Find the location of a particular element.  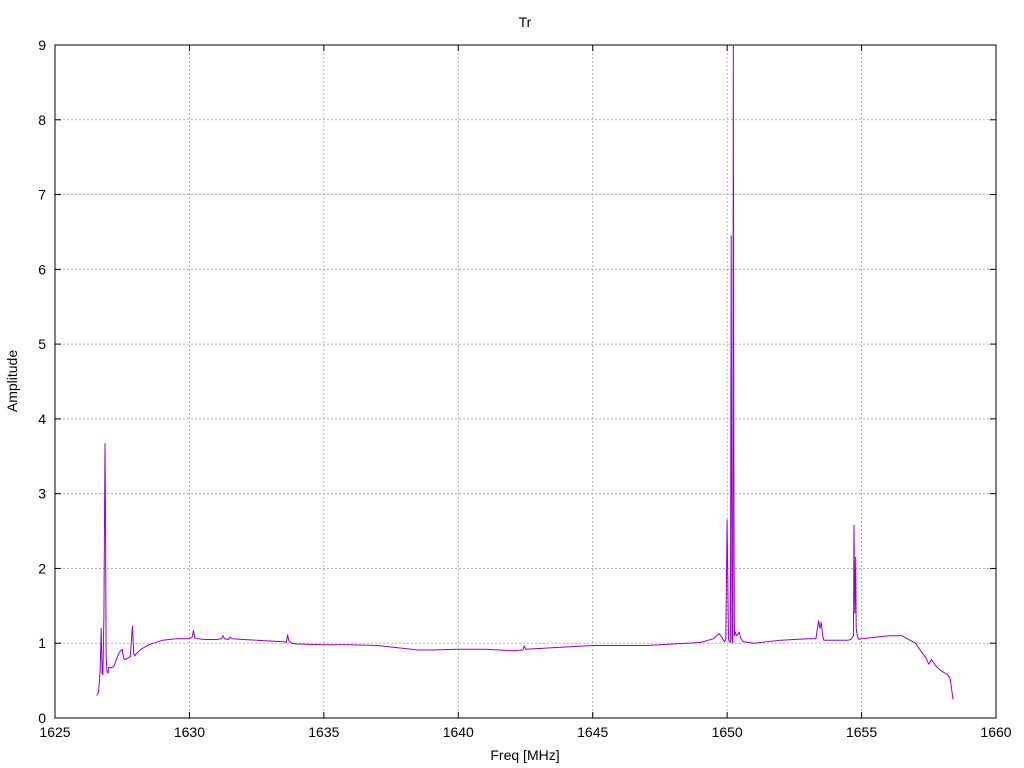

x-tick-label: 1625 is located at coordinates (54, 732).